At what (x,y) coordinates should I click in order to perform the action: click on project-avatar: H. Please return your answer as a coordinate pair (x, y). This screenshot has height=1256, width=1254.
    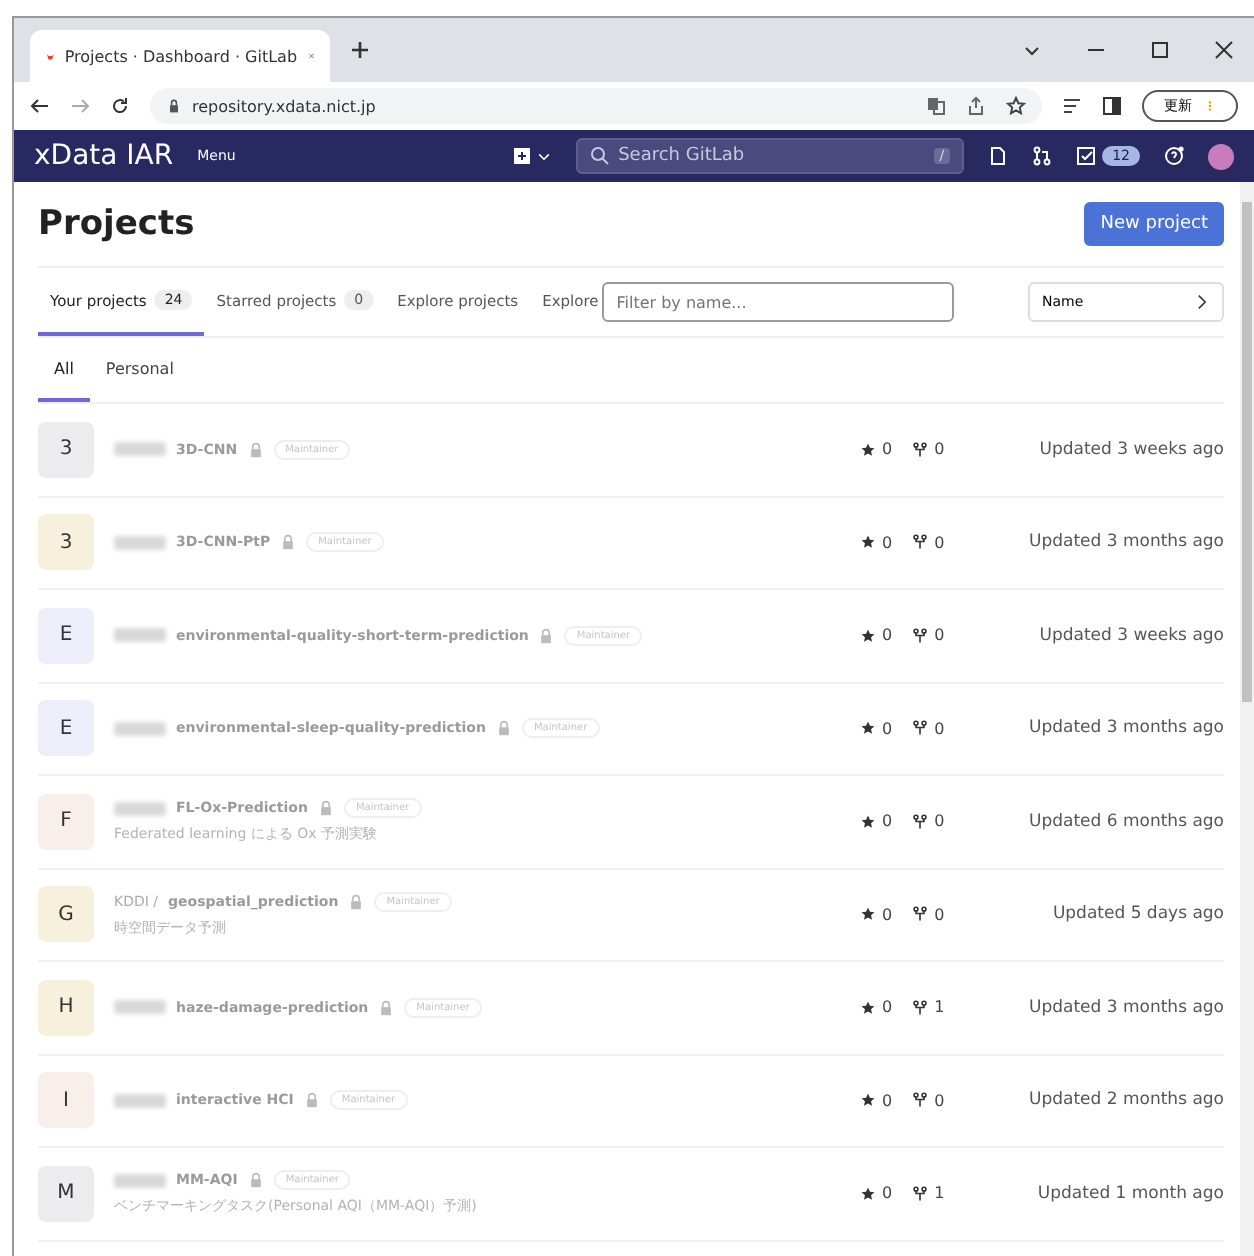
    Looking at the image, I should click on (66, 1007).